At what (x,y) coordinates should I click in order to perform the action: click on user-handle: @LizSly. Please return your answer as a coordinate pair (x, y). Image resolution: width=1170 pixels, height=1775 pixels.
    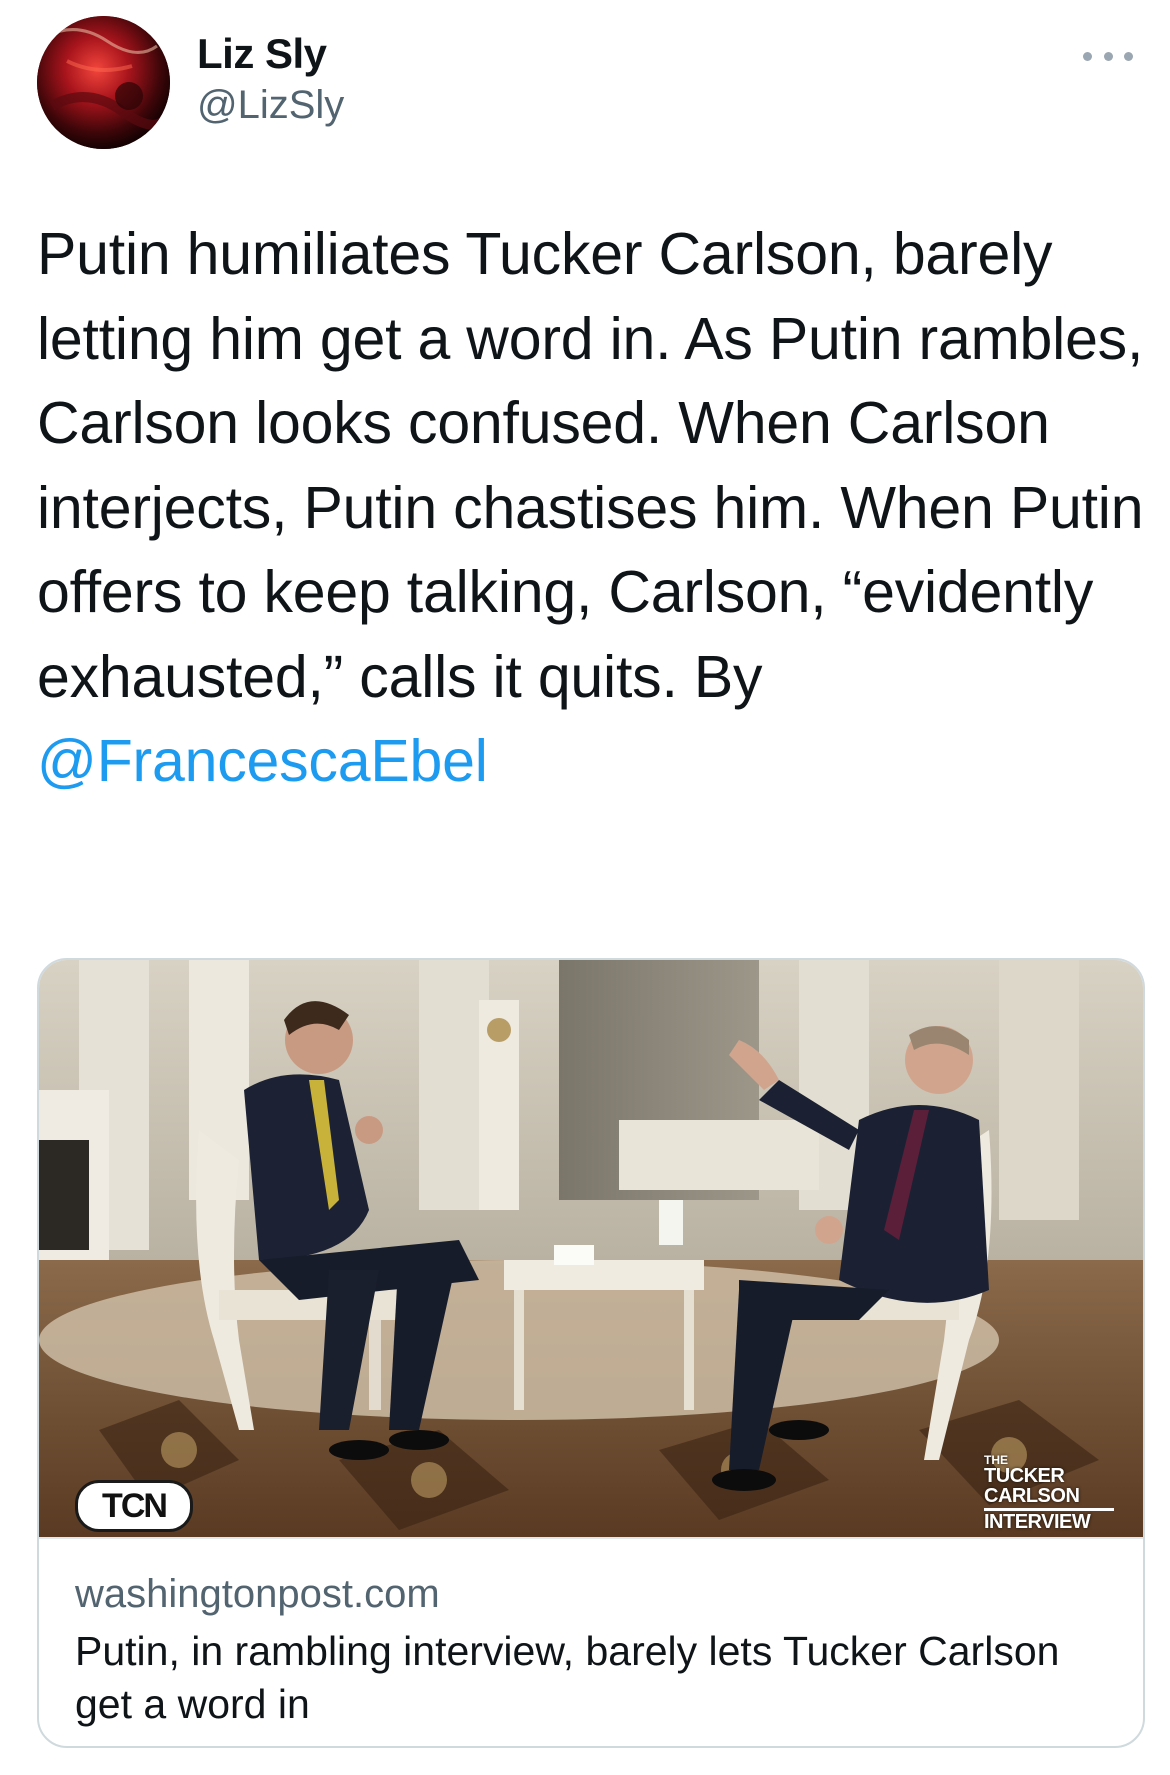
    Looking at the image, I should click on (270, 105).